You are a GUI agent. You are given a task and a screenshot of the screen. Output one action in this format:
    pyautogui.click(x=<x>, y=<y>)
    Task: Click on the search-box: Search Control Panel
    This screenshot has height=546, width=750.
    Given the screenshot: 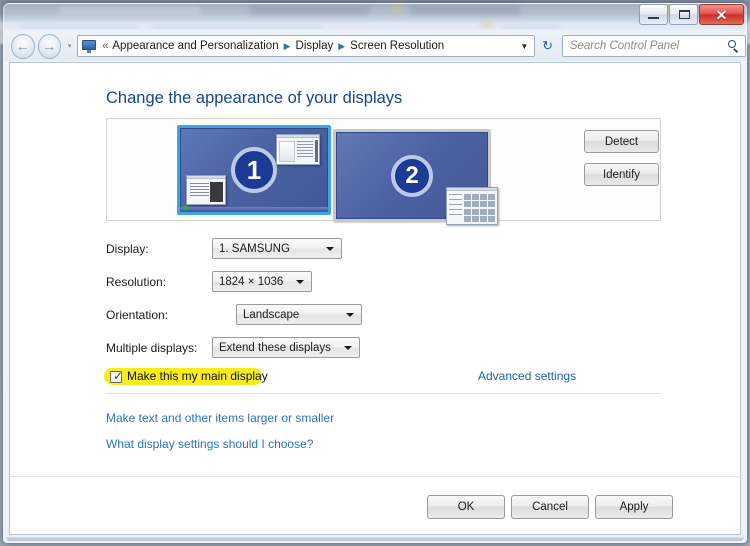 What is the action you would take?
    pyautogui.click(x=653, y=46)
    